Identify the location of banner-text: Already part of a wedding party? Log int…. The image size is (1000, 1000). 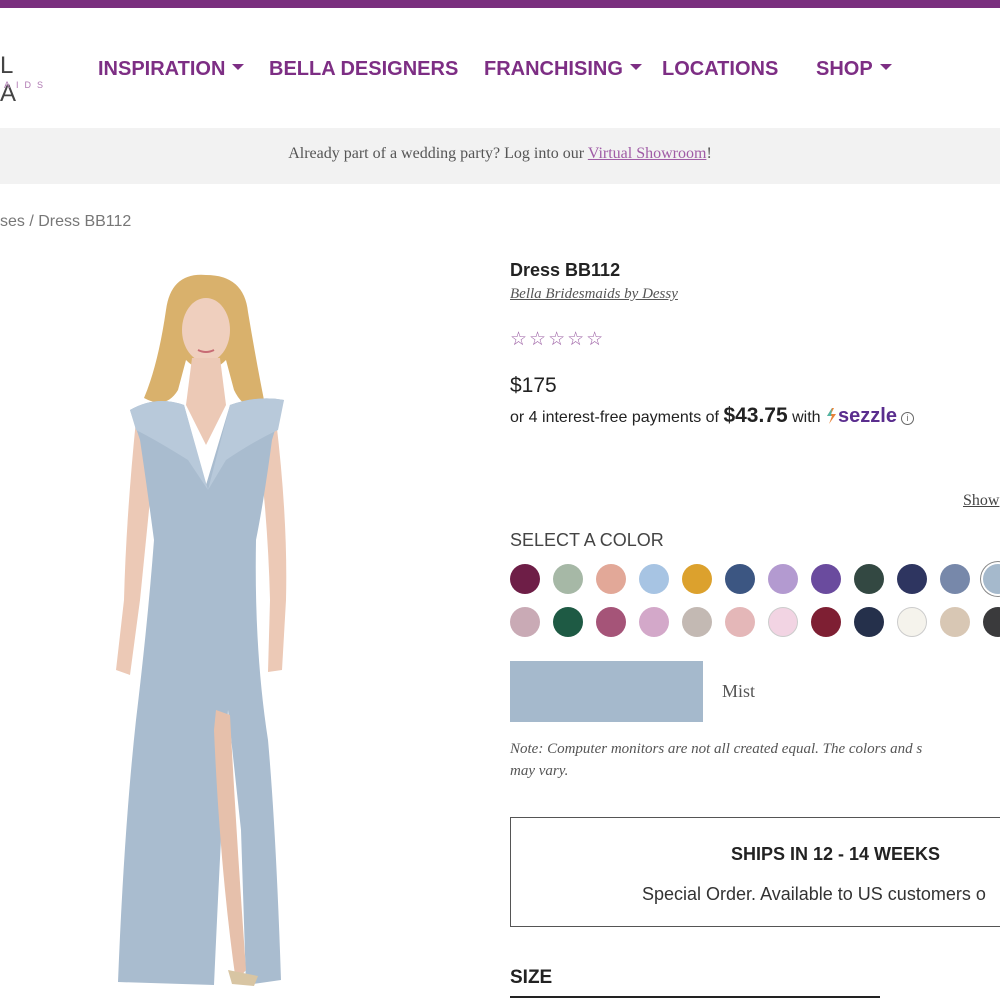
(500, 154).